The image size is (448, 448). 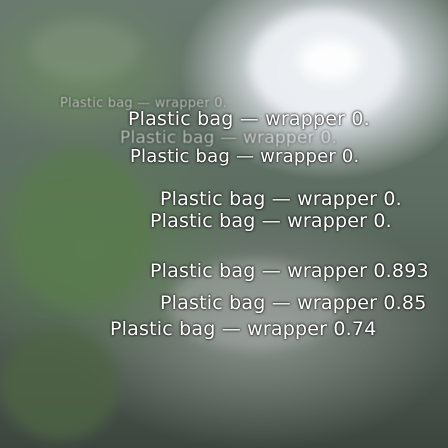 What do you see at coordinates (60, 385) in the screenshot?
I see `foliage-bottom-left` at bounding box center [60, 385].